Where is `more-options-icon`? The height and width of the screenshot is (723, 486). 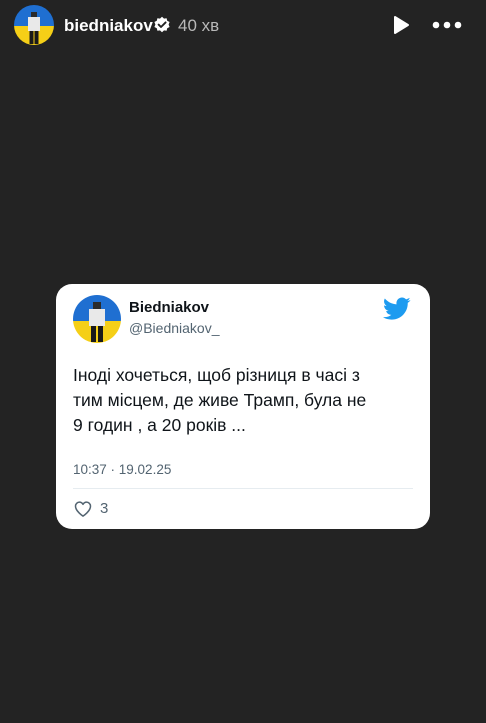 more-options-icon is located at coordinates (447, 25).